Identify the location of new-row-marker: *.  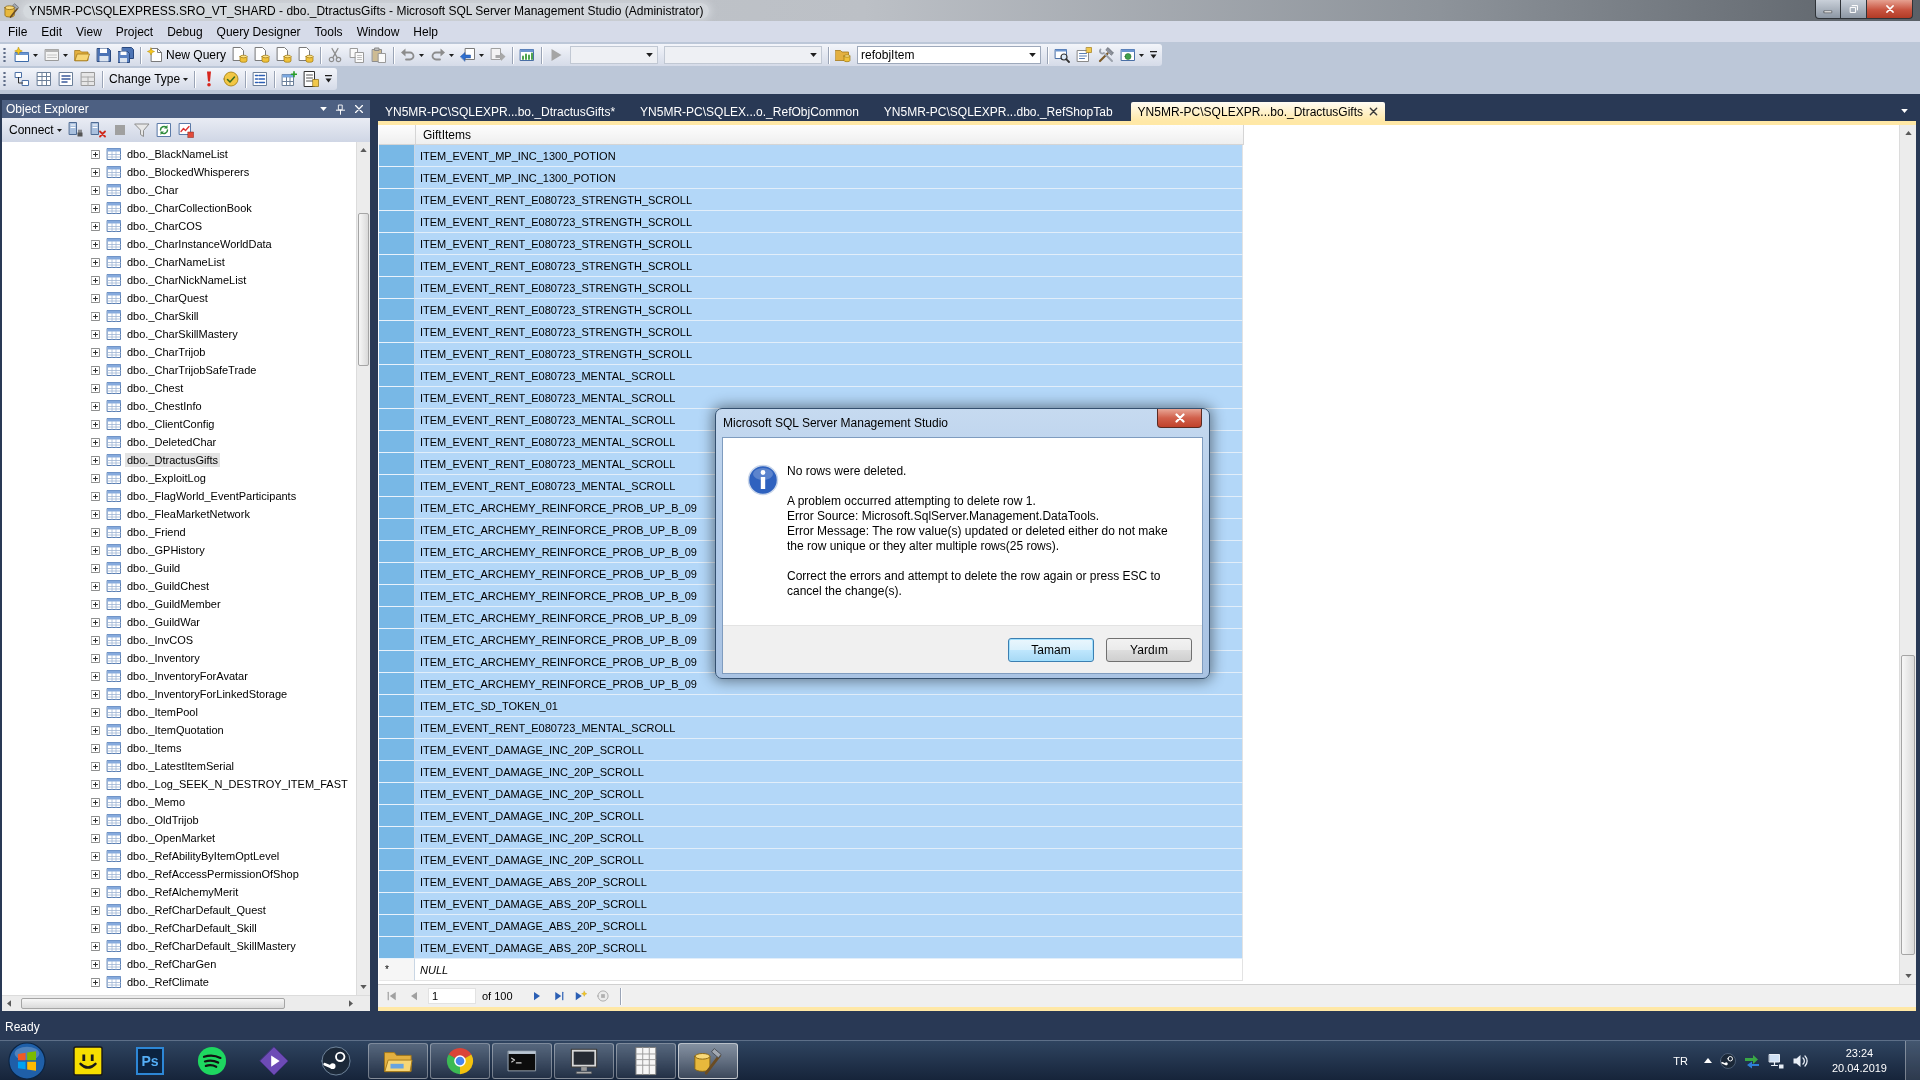
(387, 969).